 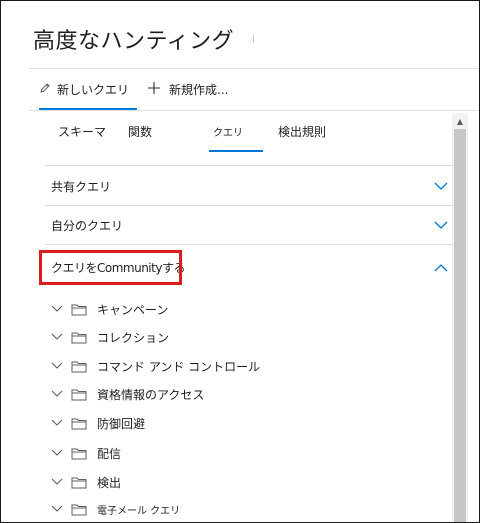 I want to click on section-label: 共有クエリ, so click(x=81, y=186).